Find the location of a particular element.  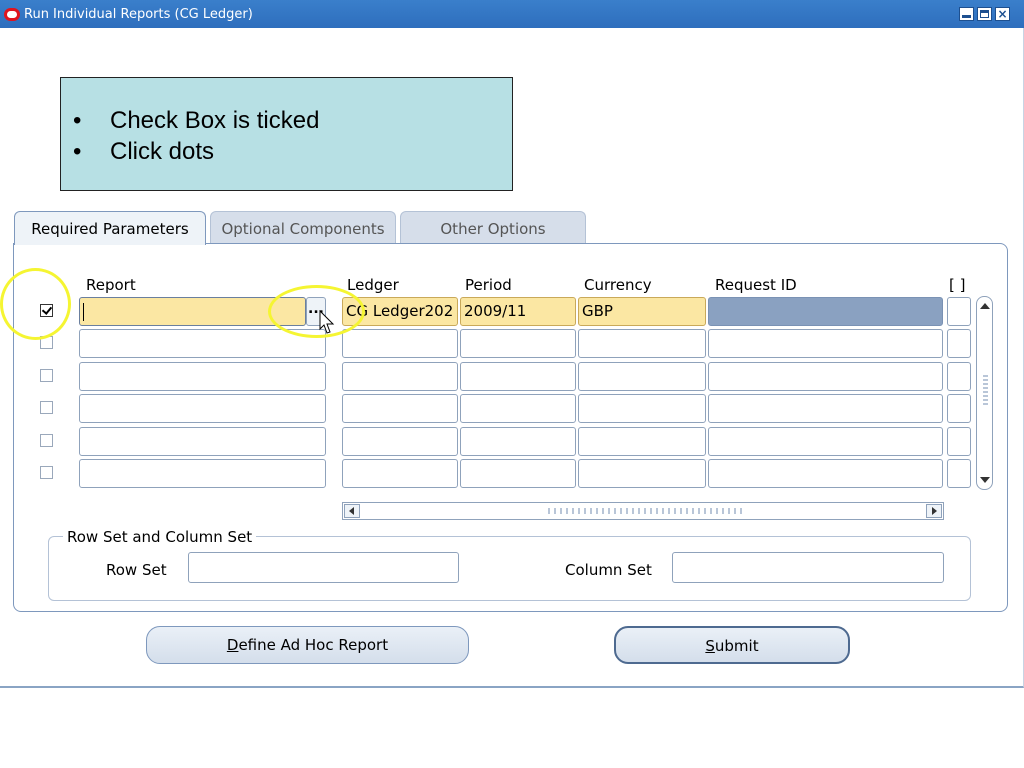

vertical-scrollbar is located at coordinates (984, 393).